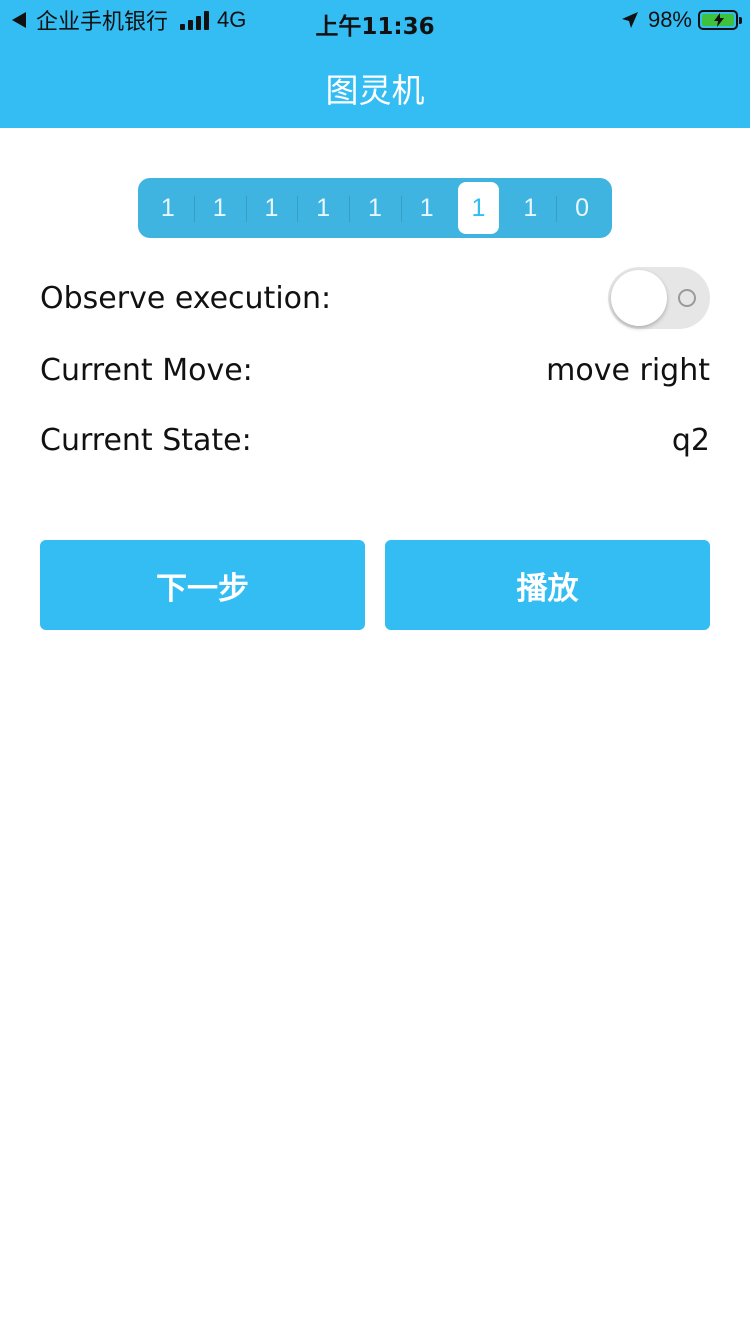  I want to click on next-step-button: 下一步, so click(202, 585).